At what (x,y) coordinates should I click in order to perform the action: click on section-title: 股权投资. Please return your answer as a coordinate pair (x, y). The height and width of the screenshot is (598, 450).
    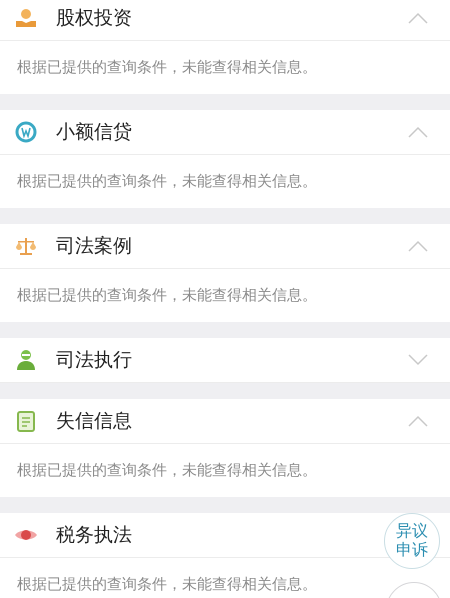
    Looking at the image, I should click on (94, 18).